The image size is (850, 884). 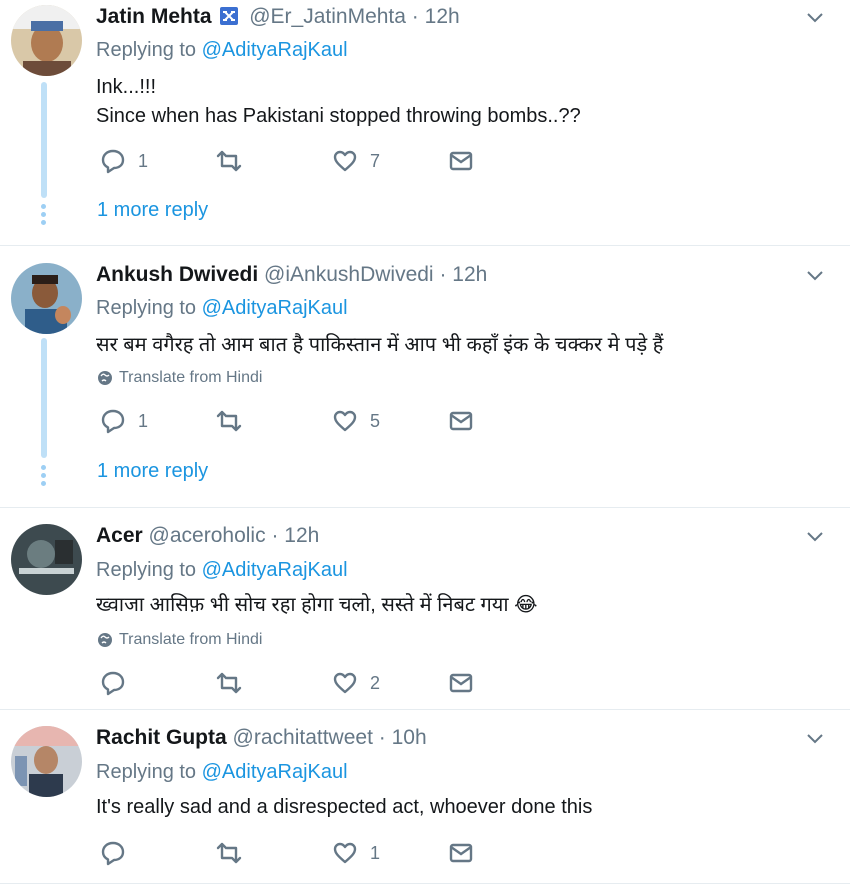 I want to click on like-count: 7, so click(x=375, y=160).